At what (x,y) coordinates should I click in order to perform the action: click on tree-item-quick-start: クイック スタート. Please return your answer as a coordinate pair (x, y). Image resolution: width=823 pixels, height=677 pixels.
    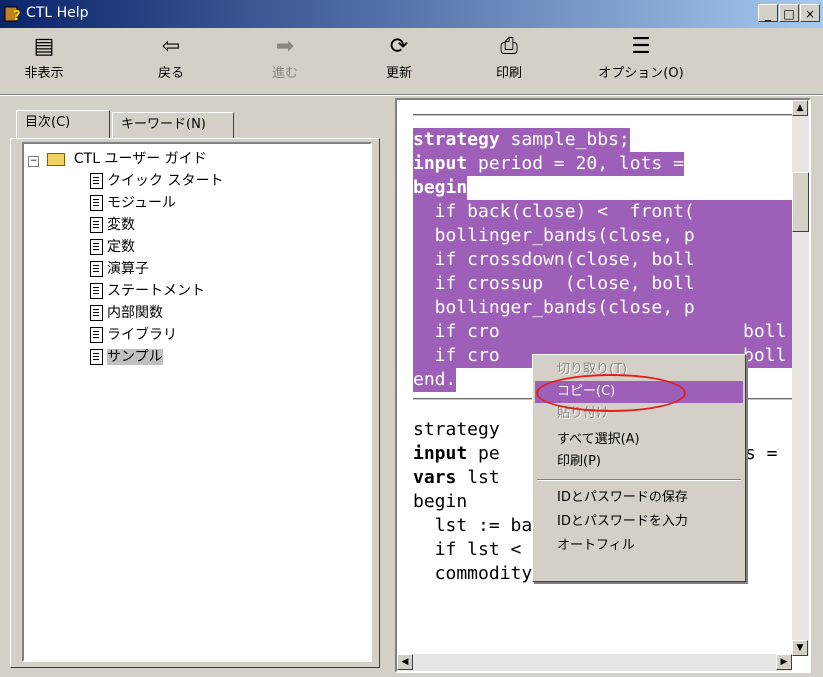
    Looking at the image, I should click on (156, 181).